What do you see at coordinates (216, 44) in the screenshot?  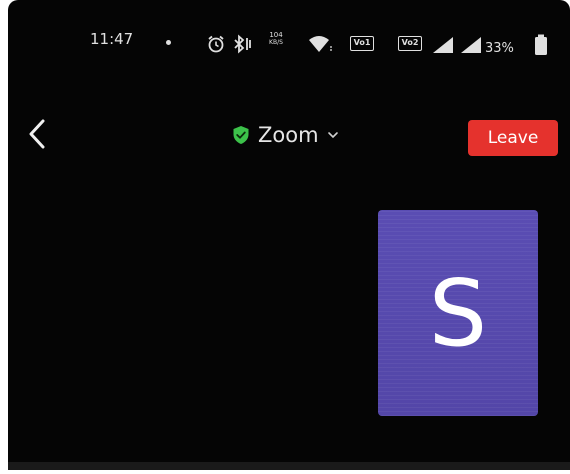 I see `alarm-icon` at bounding box center [216, 44].